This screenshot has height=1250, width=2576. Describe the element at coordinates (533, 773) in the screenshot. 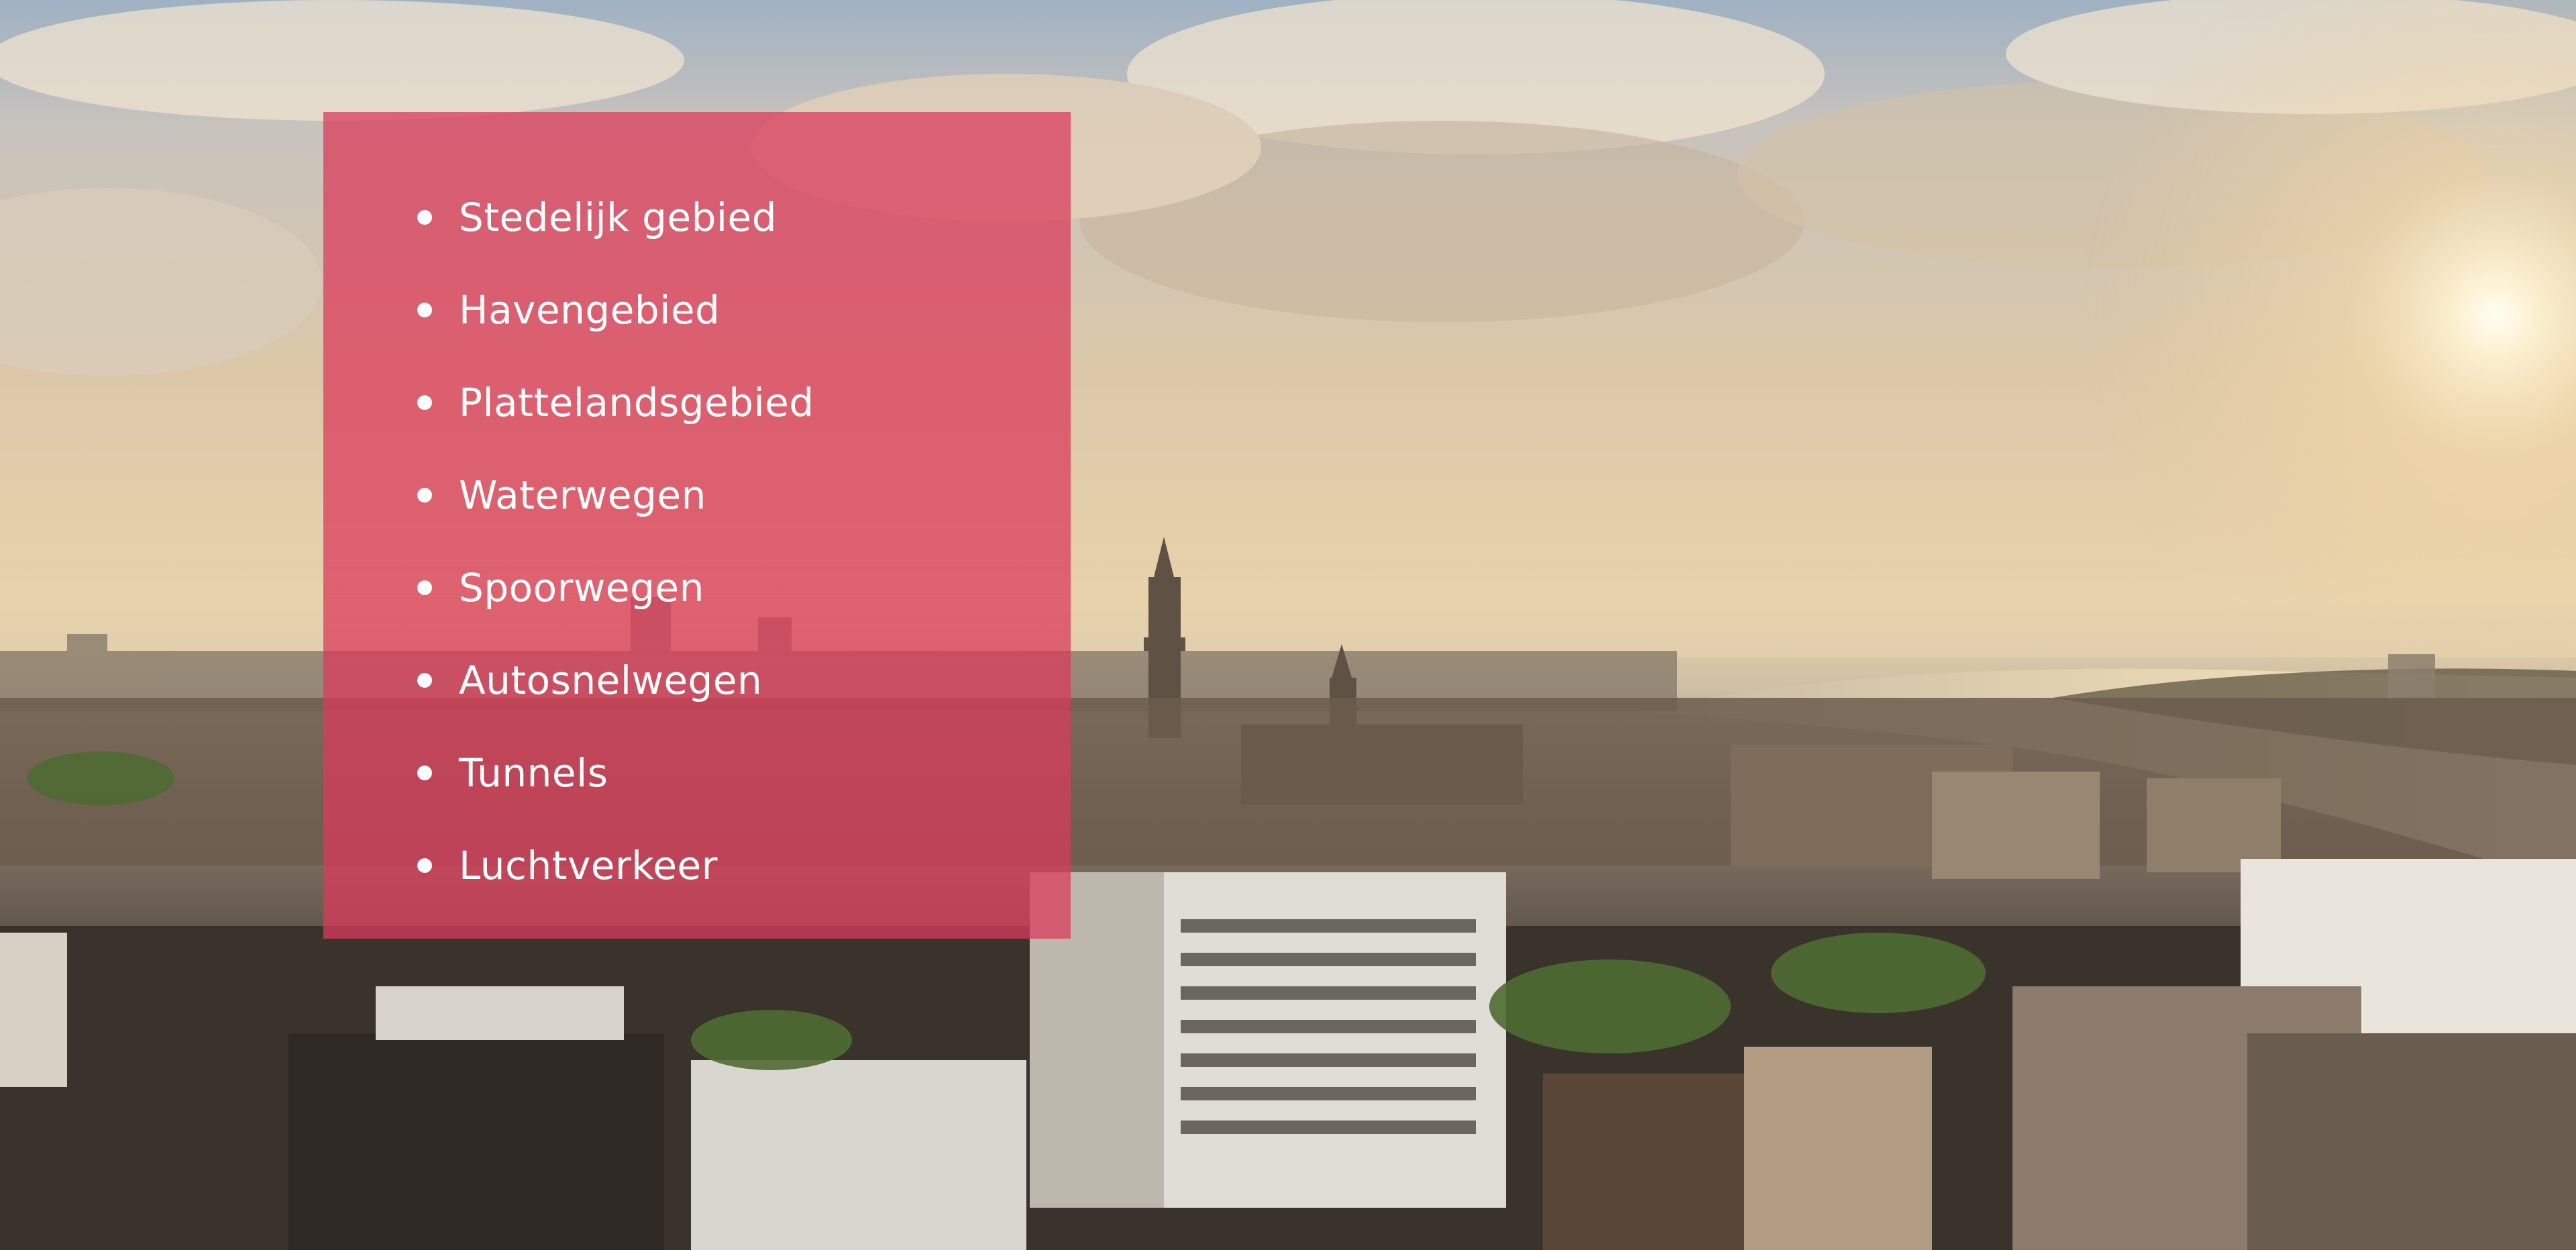

I see `list-item-label: Tunnels` at that location.